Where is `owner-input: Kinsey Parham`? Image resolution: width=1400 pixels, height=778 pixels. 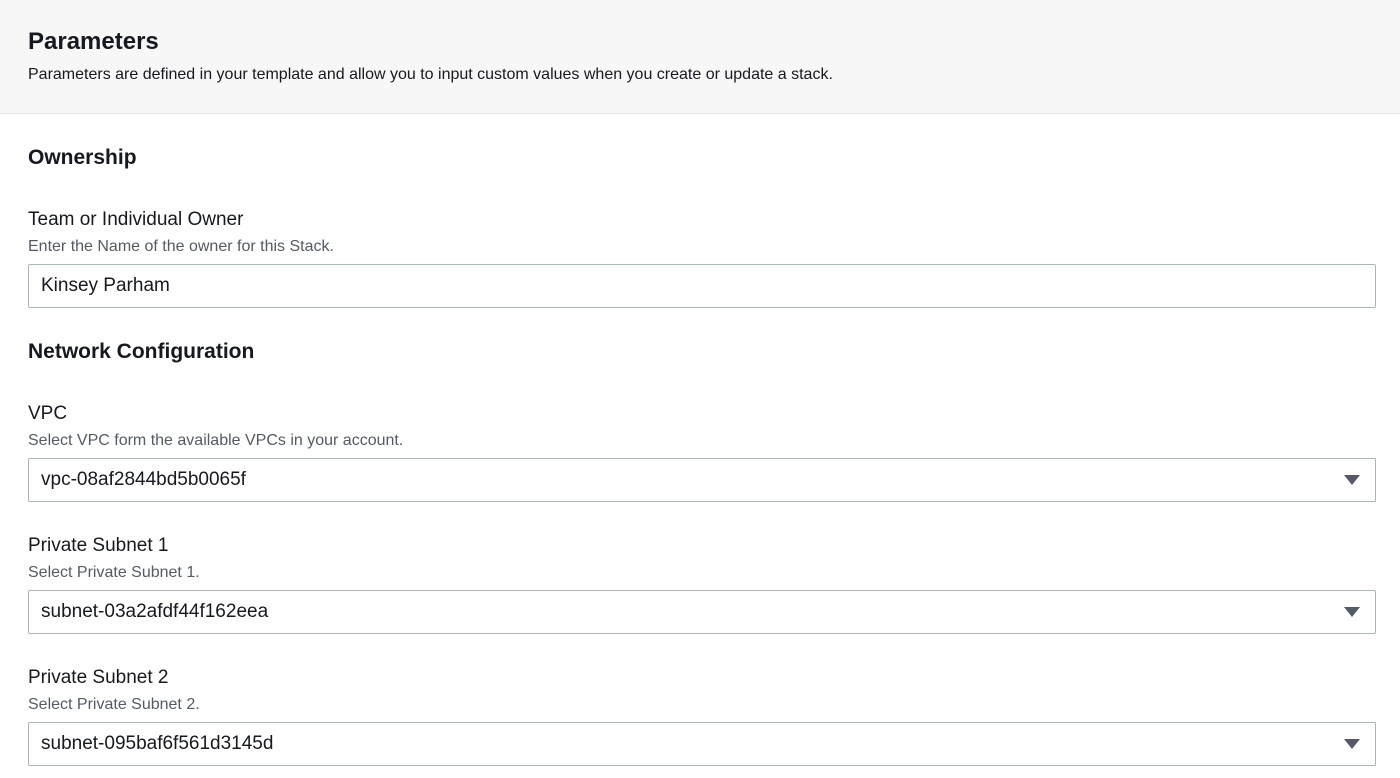 owner-input: Kinsey Parham is located at coordinates (702, 286).